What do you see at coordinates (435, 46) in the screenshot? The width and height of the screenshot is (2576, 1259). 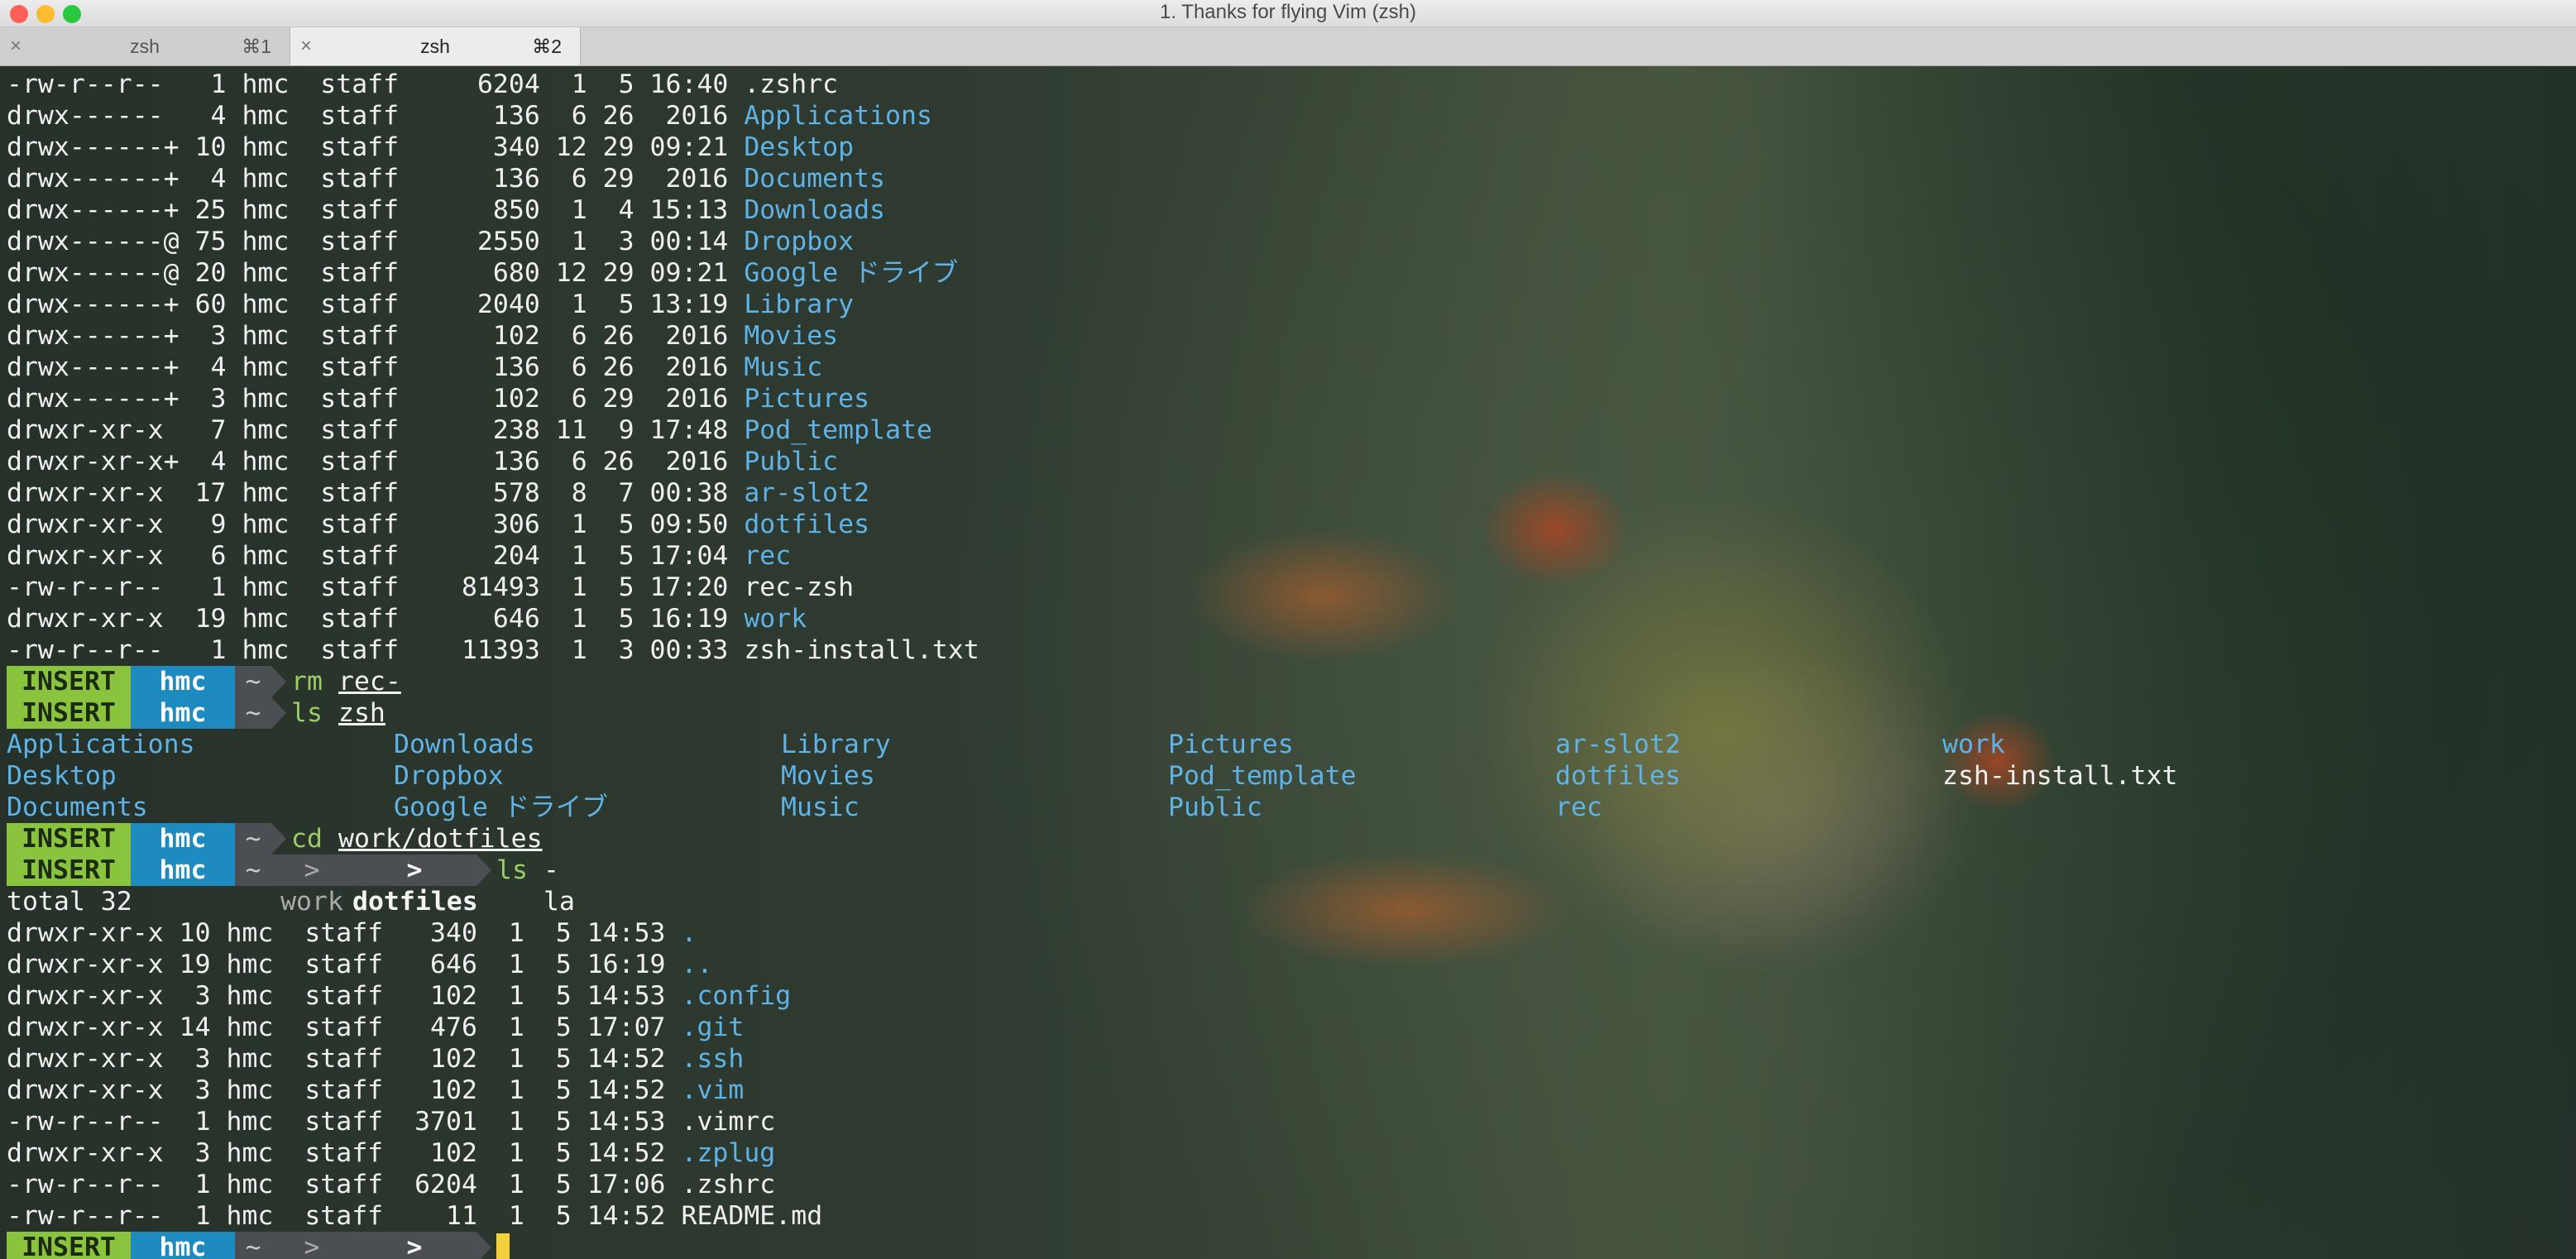 I see `tab-2: × zsh ⌘2` at bounding box center [435, 46].